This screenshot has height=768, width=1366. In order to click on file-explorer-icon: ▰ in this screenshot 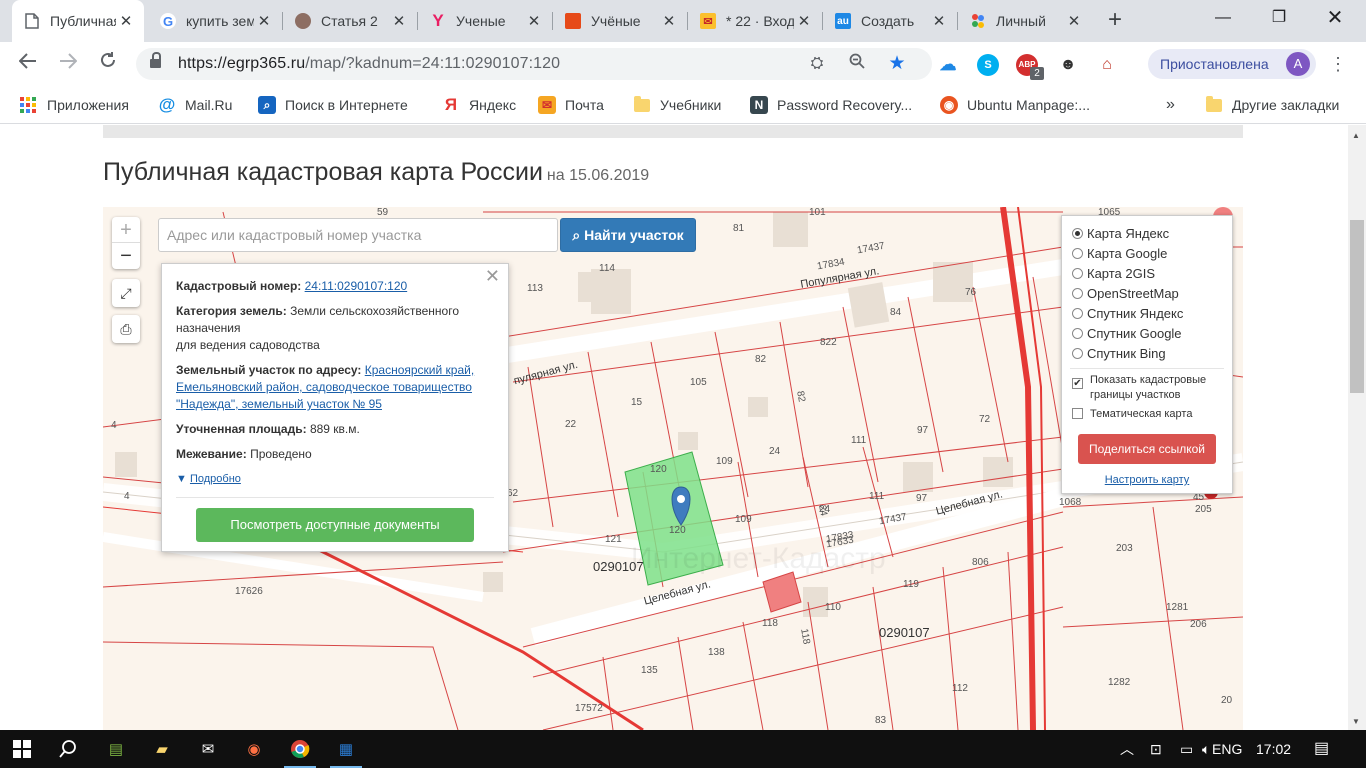, I will do `click(162, 749)`.